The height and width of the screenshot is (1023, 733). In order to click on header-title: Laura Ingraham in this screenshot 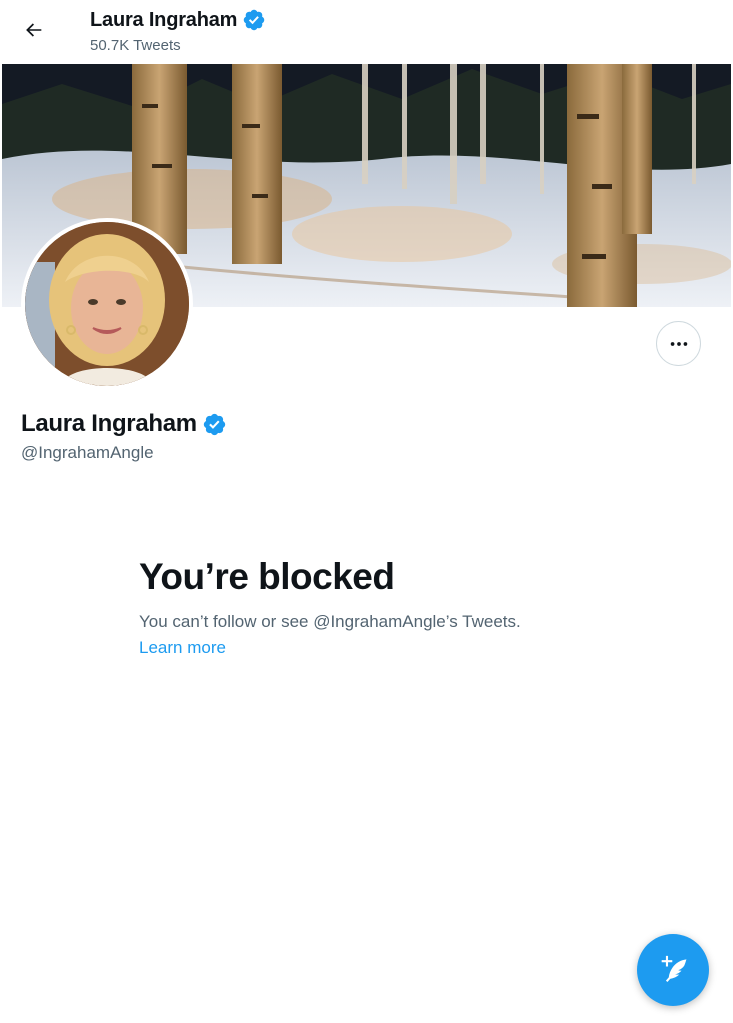, I will do `click(178, 20)`.